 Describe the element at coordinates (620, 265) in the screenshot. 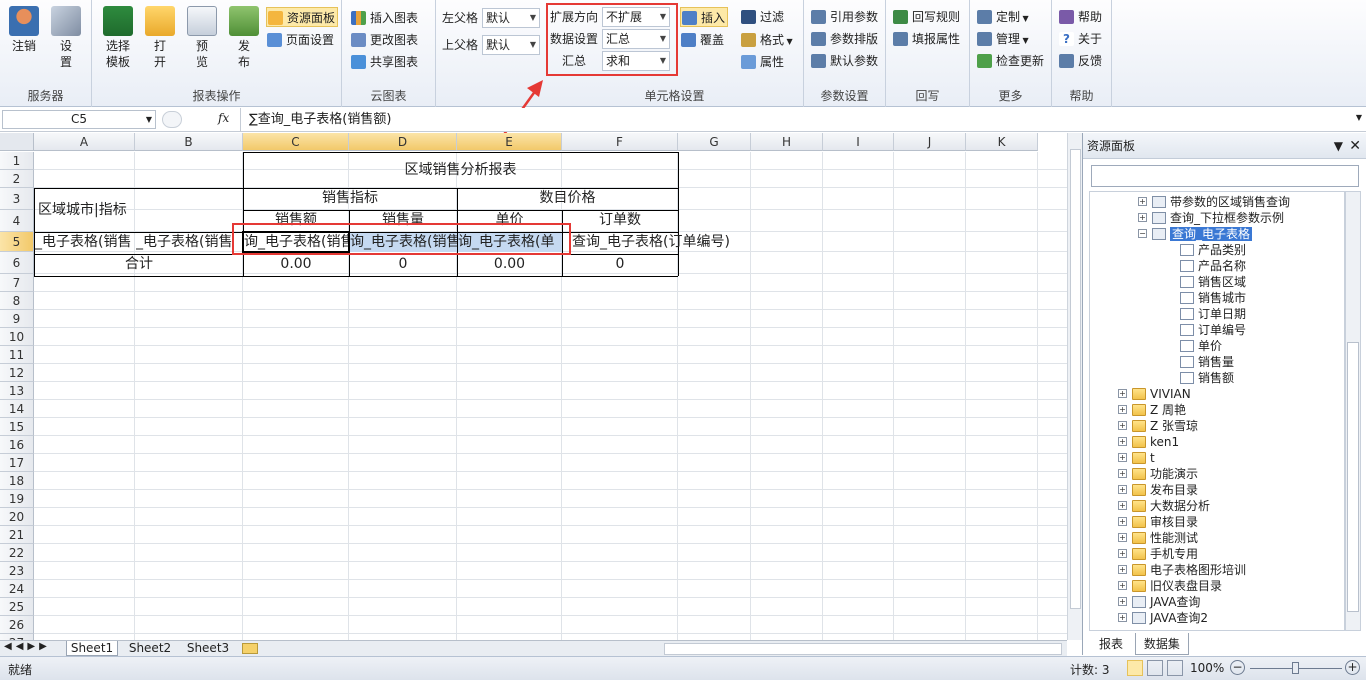

I see `cell-total-orders: 0` at that location.